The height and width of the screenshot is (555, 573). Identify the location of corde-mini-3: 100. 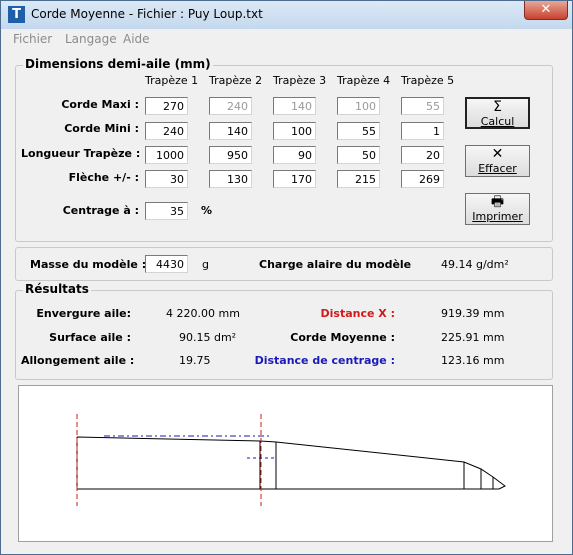
(294, 131).